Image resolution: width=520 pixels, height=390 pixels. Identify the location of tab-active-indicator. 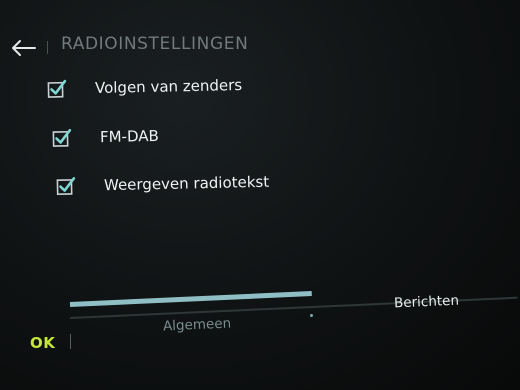
(190, 299).